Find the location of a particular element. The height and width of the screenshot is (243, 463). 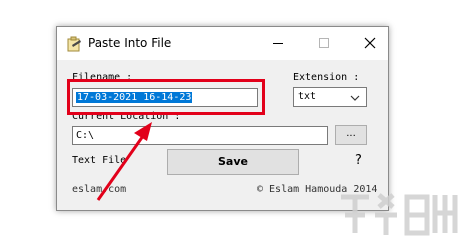

watermark-logo is located at coordinates (399, 214).